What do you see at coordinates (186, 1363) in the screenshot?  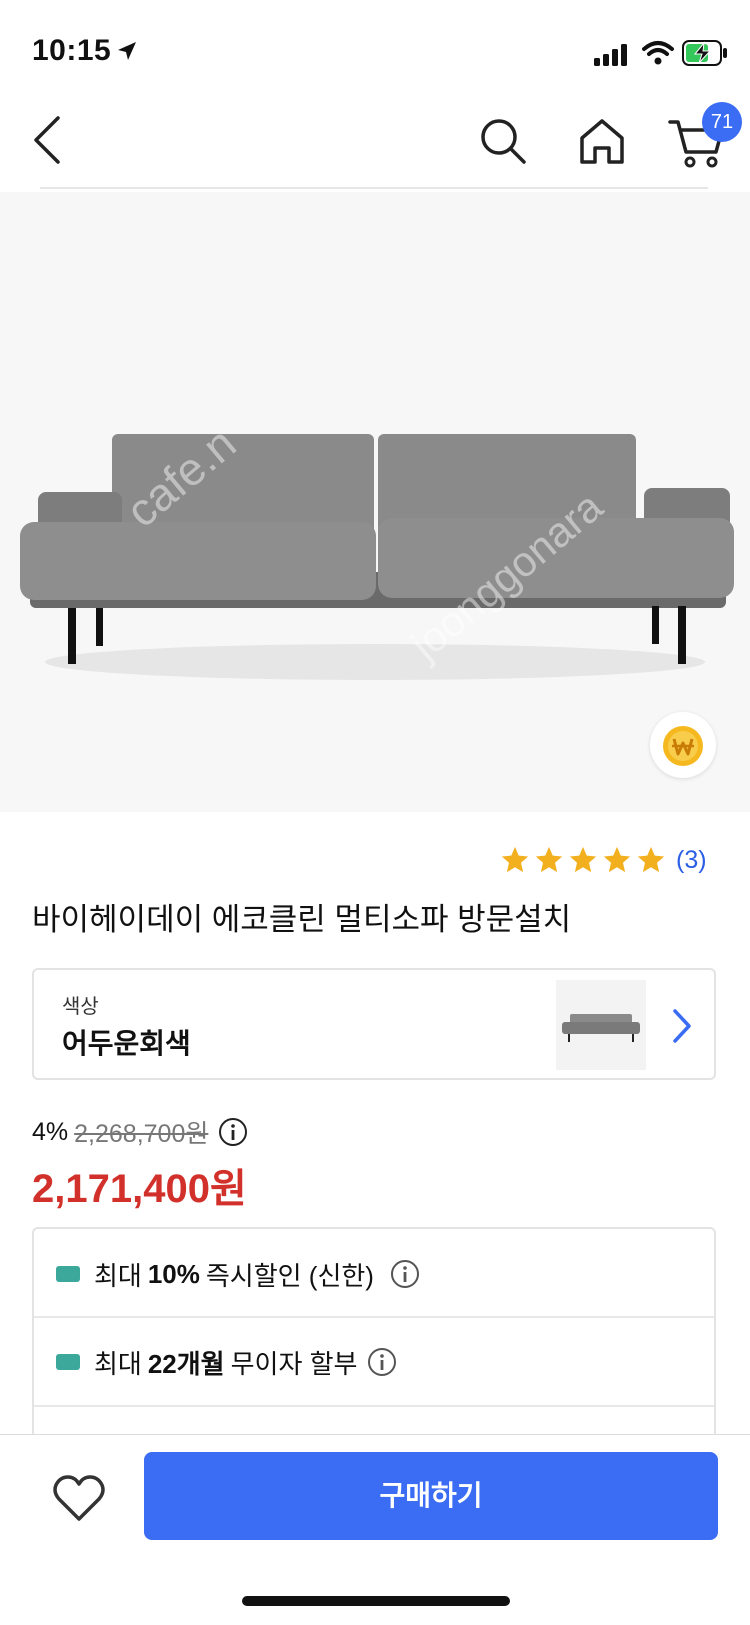 I see `benefit-highlight: 22개월` at bounding box center [186, 1363].